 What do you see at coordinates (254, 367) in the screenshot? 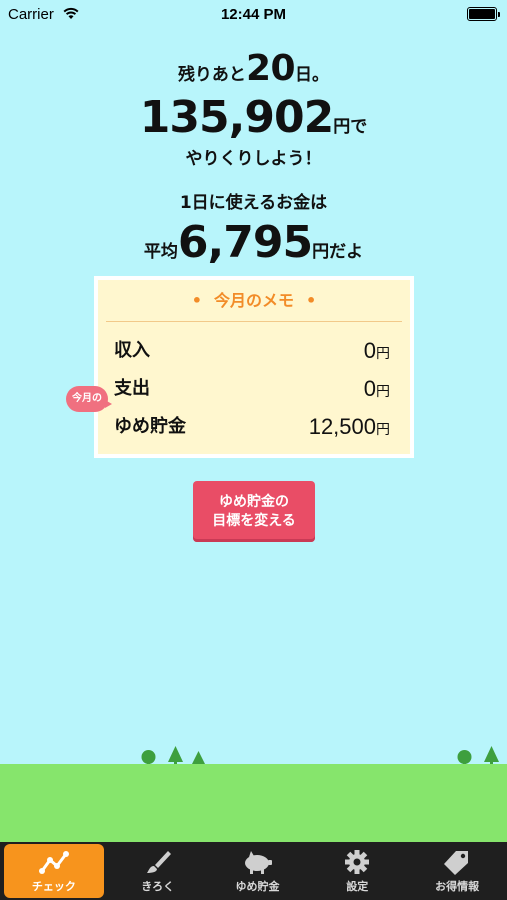
I see `monthly-memo-card: • 今月のメモ • 収入 0円 支出 0円 ゆめ貯金 12,500円` at bounding box center [254, 367].